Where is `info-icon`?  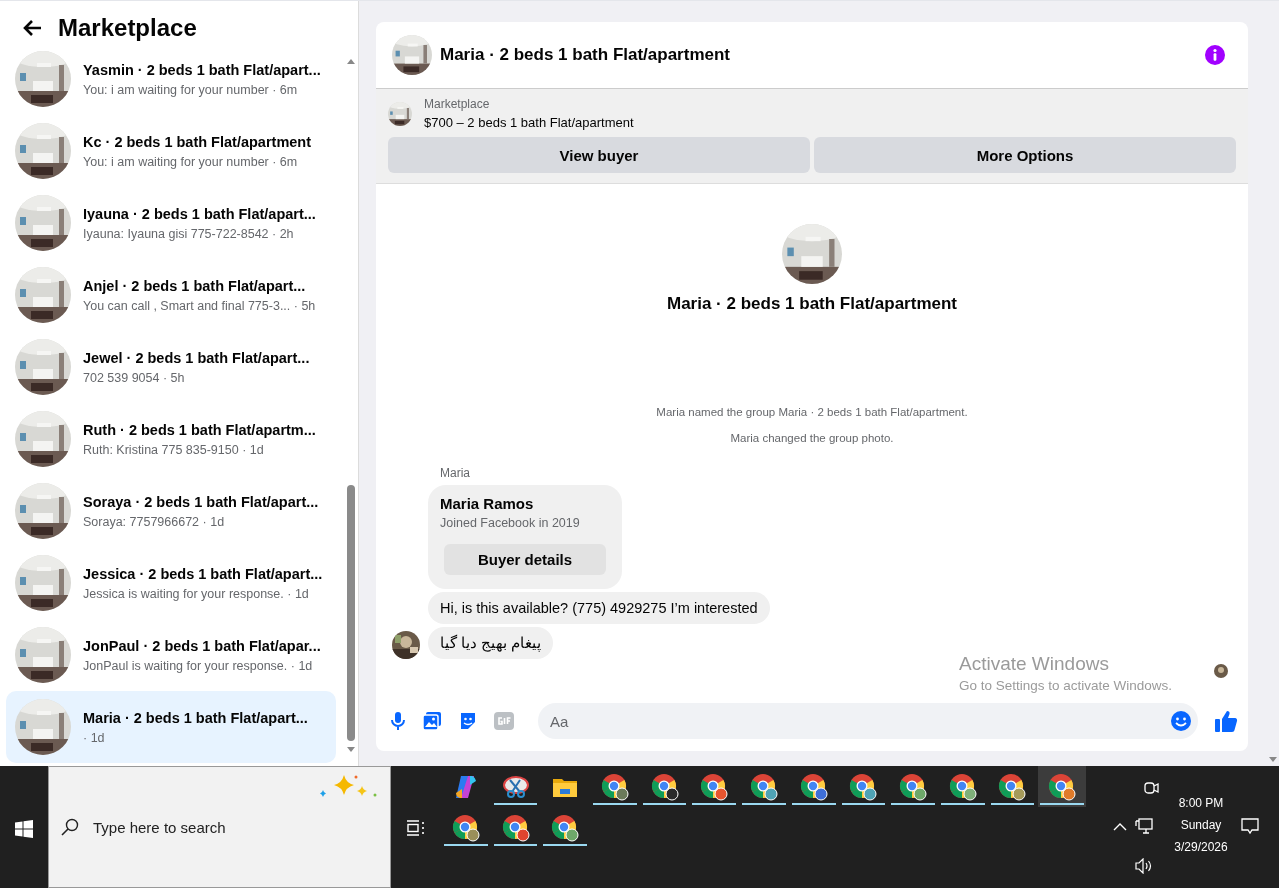
info-icon is located at coordinates (1215, 55).